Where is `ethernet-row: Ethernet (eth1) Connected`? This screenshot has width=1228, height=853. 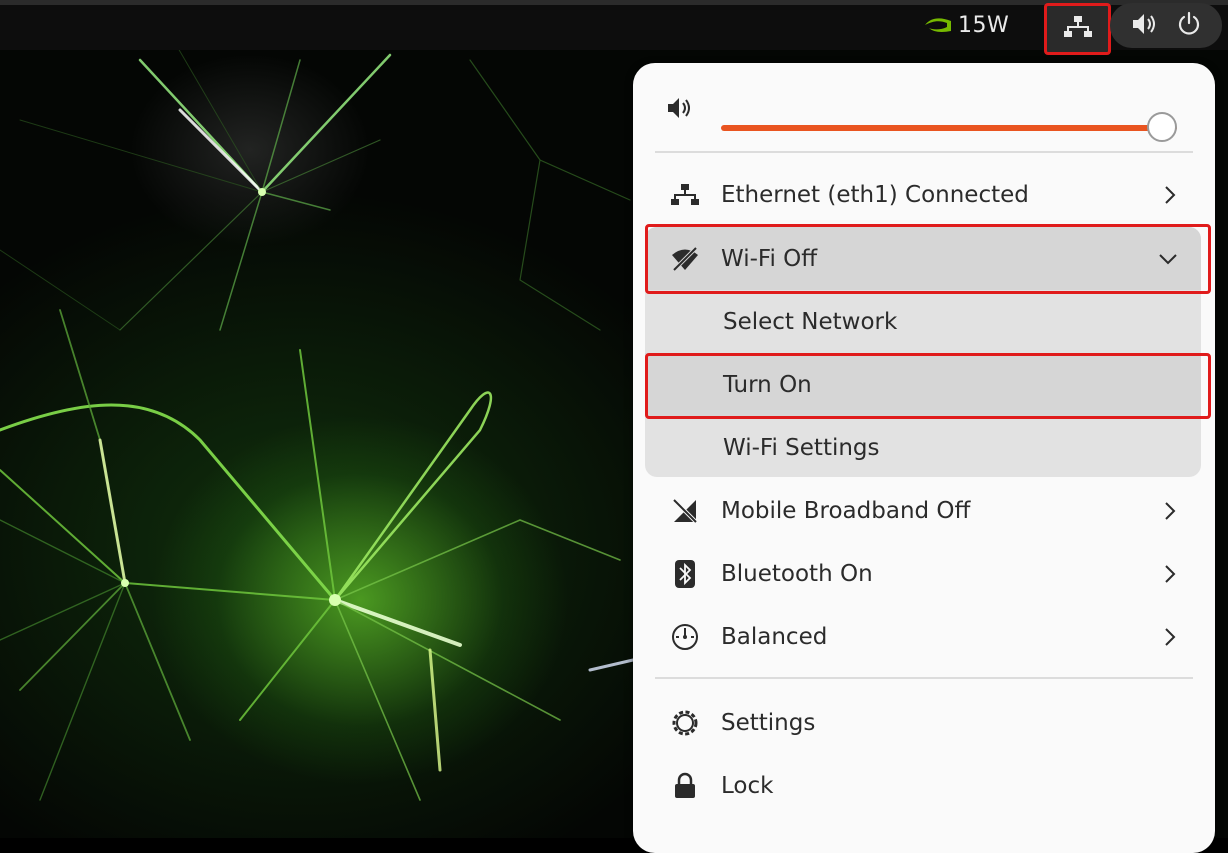 ethernet-row: Ethernet (eth1) Connected is located at coordinates (924, 194).